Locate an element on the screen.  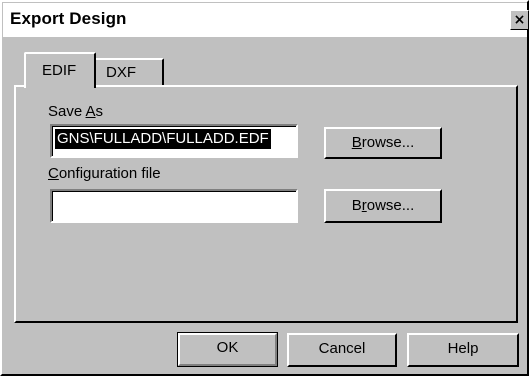
configuration-file-label: Configuration file is located at coordinates (104, 173).